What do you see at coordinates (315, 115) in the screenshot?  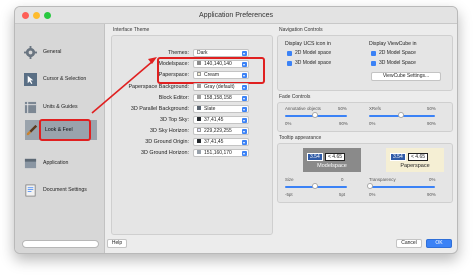 I see `annotative-slider-knob` at bounding box center [315, 115].